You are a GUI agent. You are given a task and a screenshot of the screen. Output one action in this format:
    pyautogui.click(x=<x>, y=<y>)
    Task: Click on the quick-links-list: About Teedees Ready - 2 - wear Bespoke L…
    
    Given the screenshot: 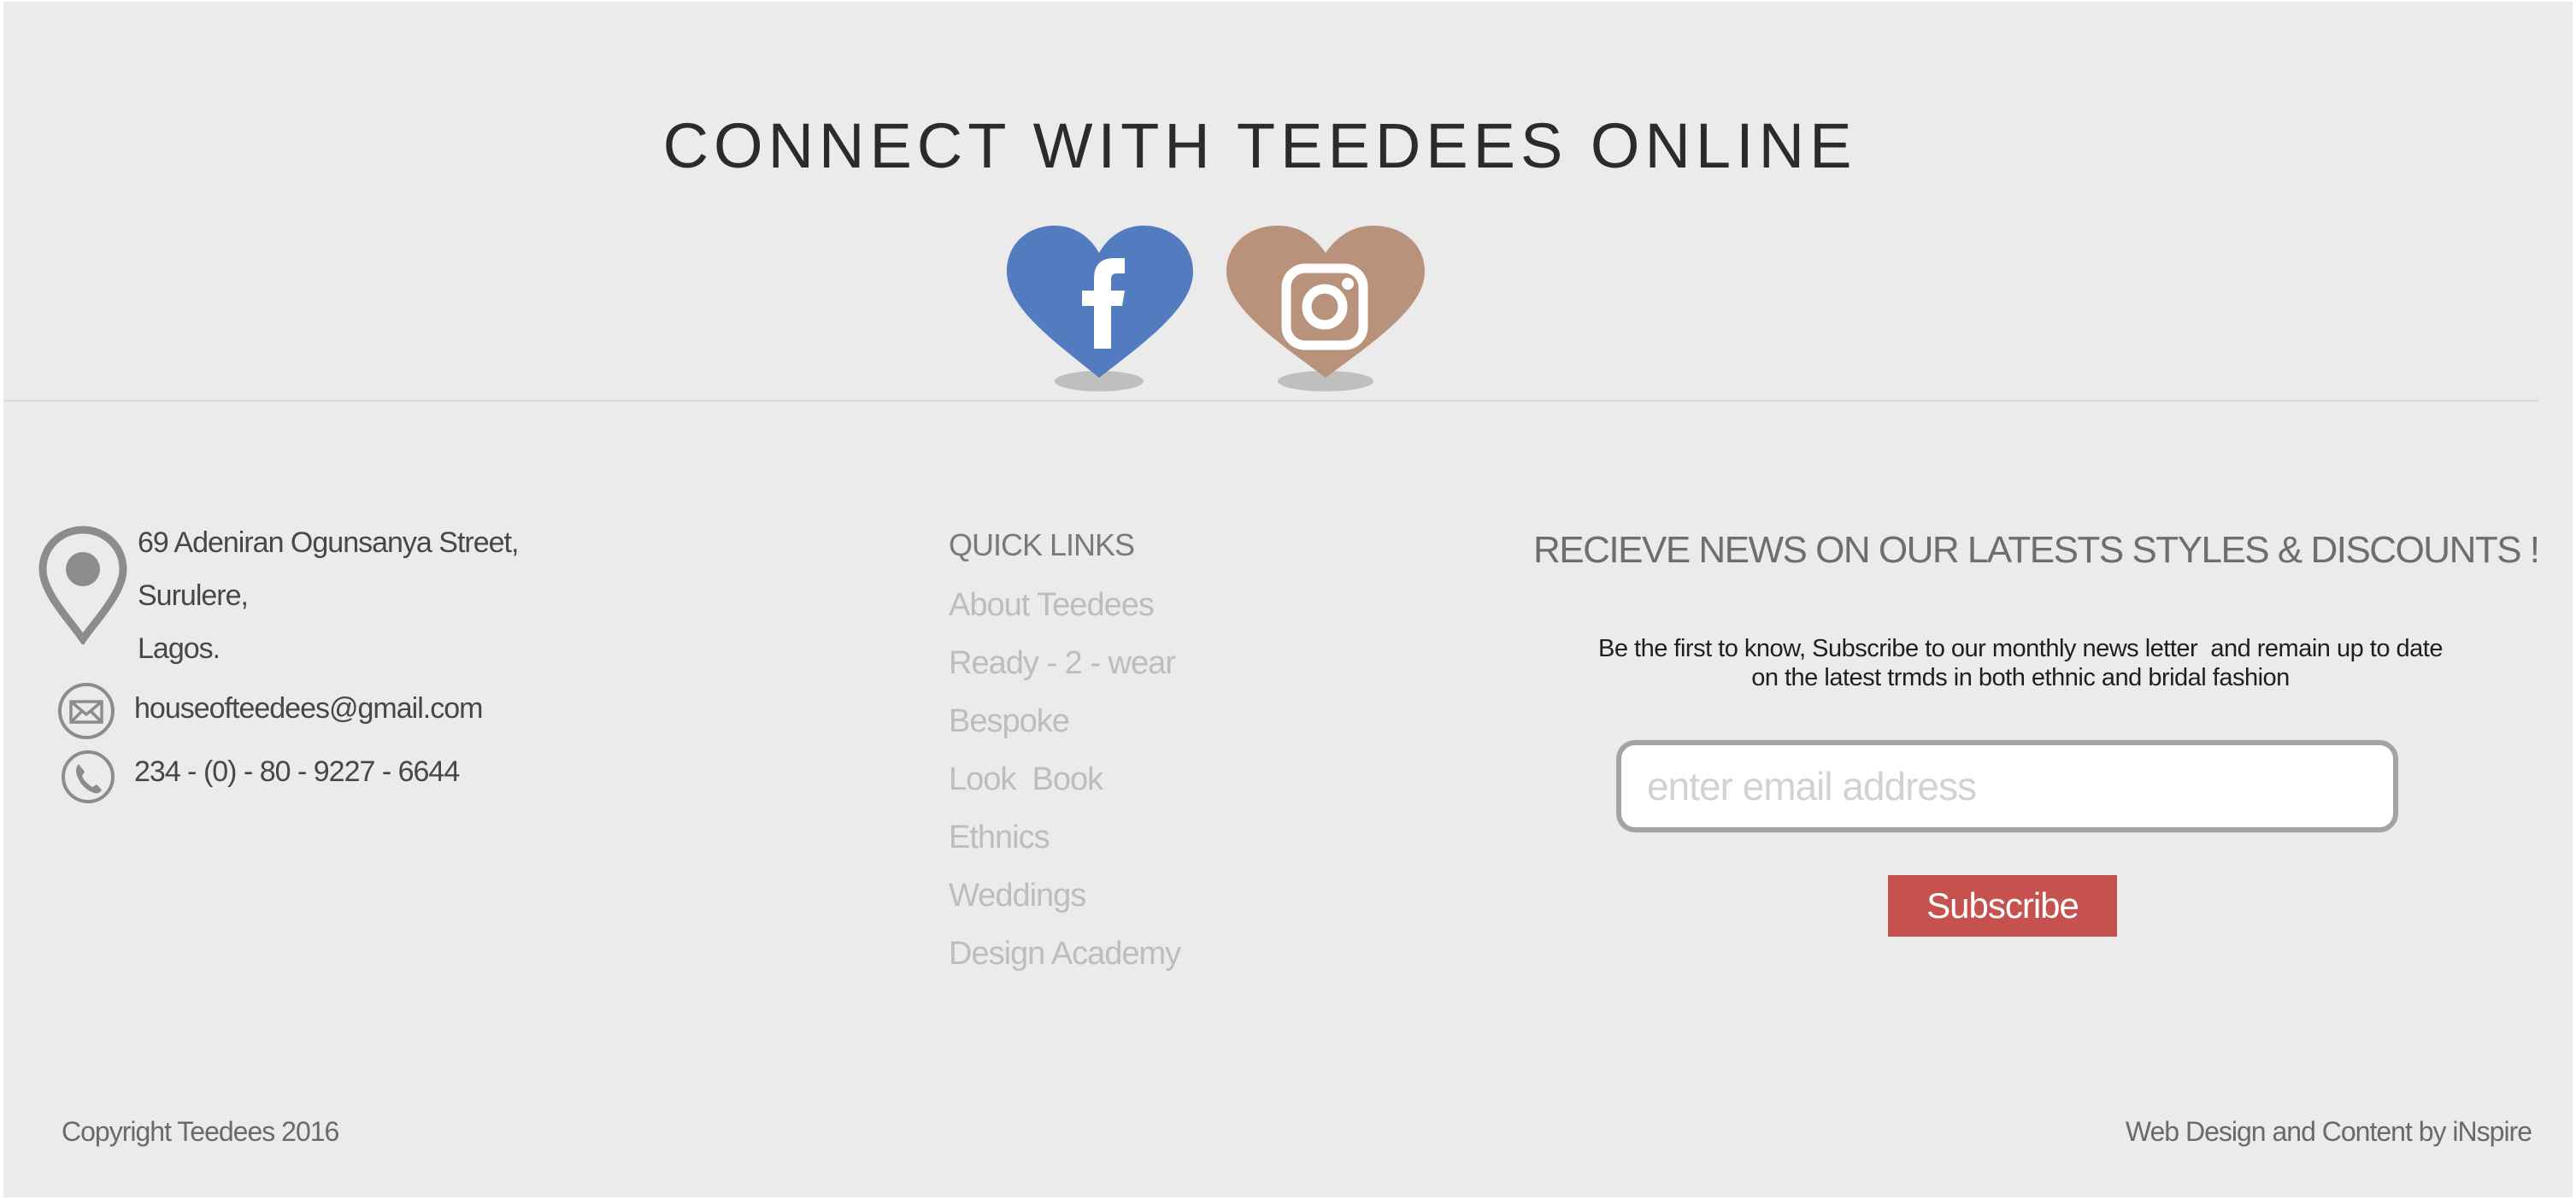 What is the action you would take?
    pyautogui.click(x=1065, y=788)
    